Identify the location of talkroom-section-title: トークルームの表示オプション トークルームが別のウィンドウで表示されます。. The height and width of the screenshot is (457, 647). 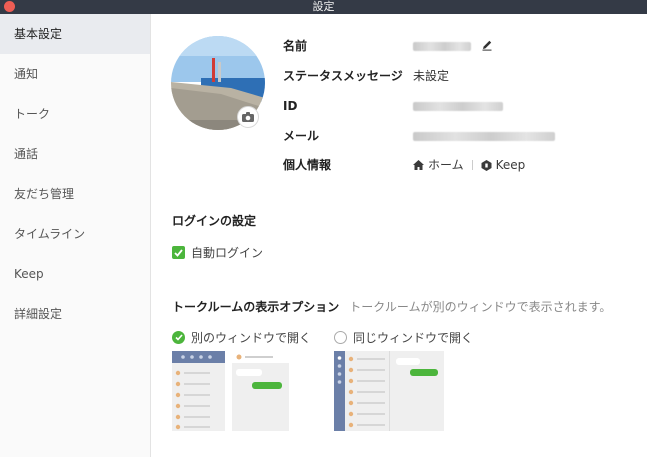
(391, 306).